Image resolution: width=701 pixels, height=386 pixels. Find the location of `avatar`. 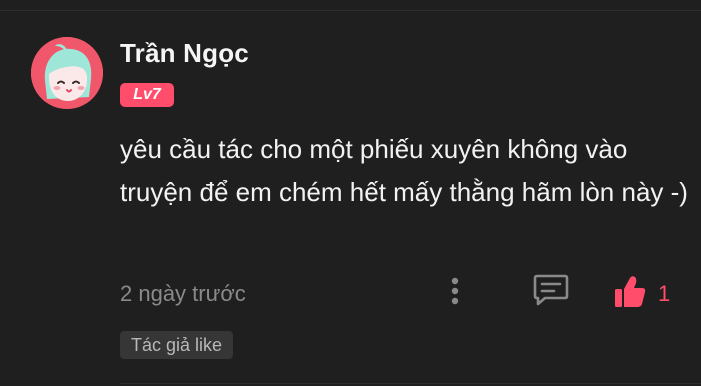

avatar is located at coordinates (67, 73).